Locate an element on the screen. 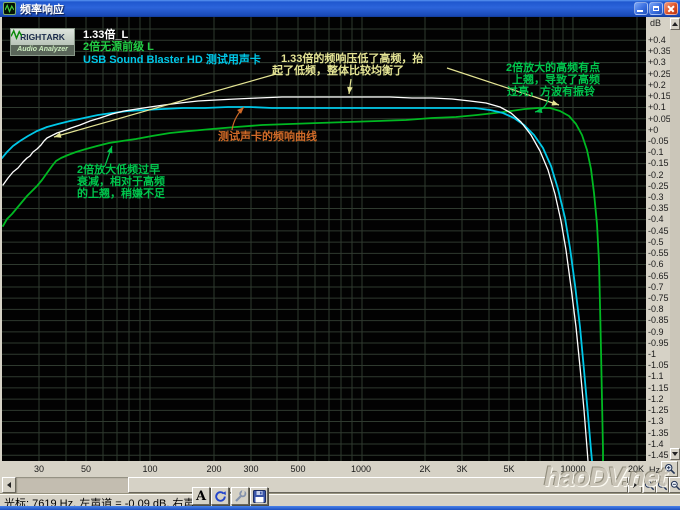 This screenshot has height=510, width=680. x-axis-label: 1000 is located at coordinates (361, 469).